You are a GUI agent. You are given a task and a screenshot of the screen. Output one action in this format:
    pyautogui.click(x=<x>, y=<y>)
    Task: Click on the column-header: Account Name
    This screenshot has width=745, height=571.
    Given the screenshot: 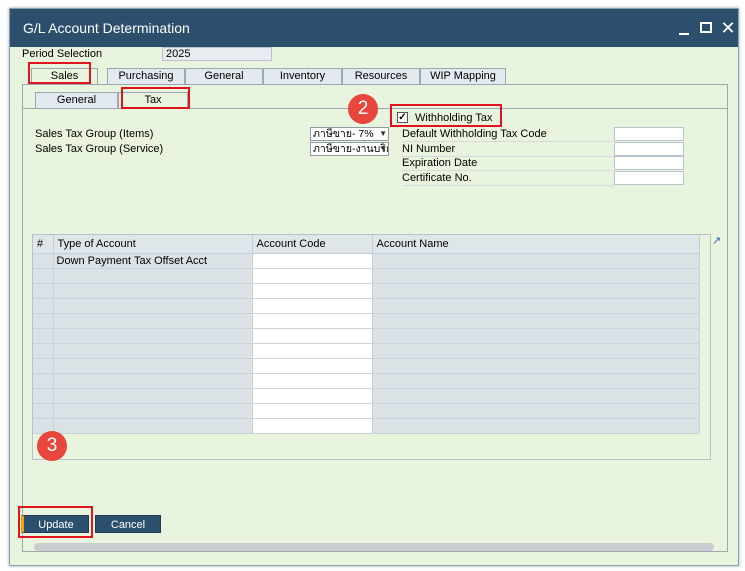 What is the action you would take?
    pyautogui.click(x=536, y=244)
    